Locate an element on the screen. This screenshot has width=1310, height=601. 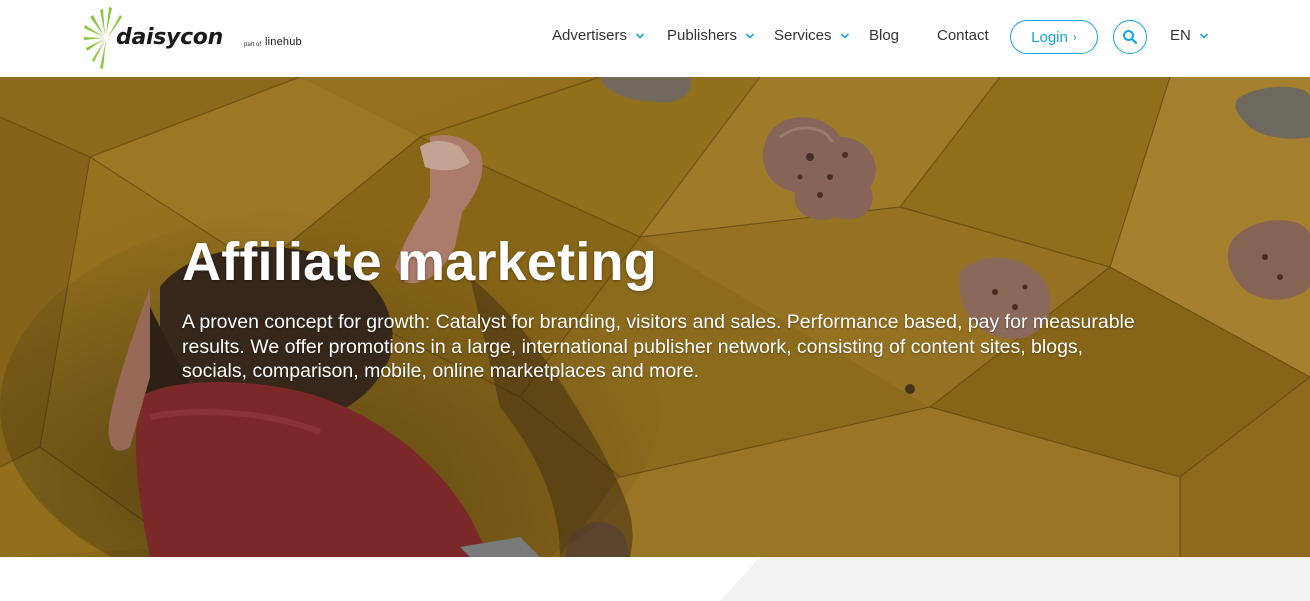
chevron-right-icon: › is located at coordinates (1074, 37).